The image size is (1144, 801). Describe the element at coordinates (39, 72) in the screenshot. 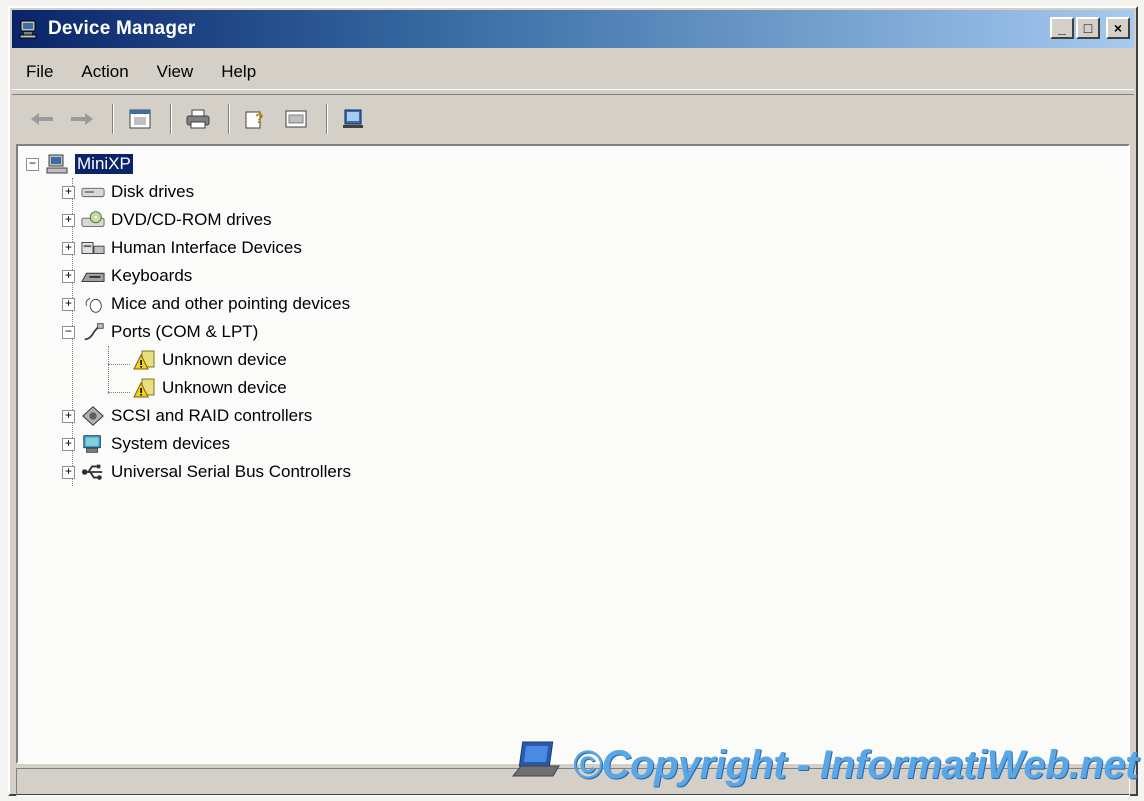

I see `menu-file: File` at that location.